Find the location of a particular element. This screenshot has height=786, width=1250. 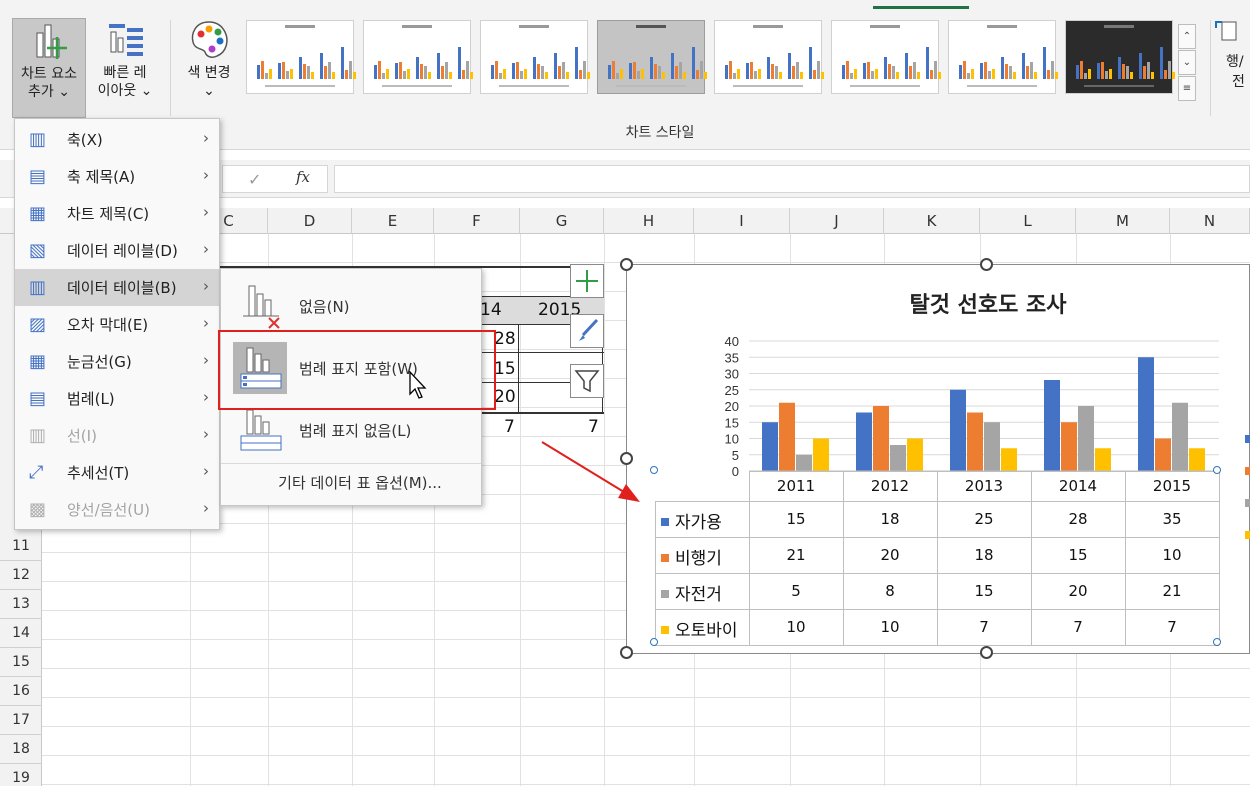

chart-elements-plus-button is located at coordinates (587, 281).